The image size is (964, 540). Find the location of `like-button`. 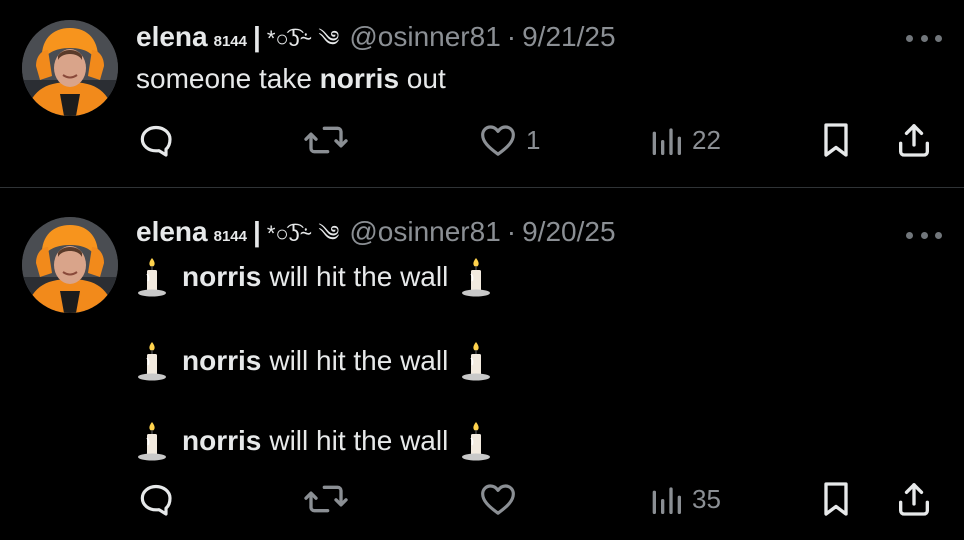

like-button is located at coordinates (498, 499).